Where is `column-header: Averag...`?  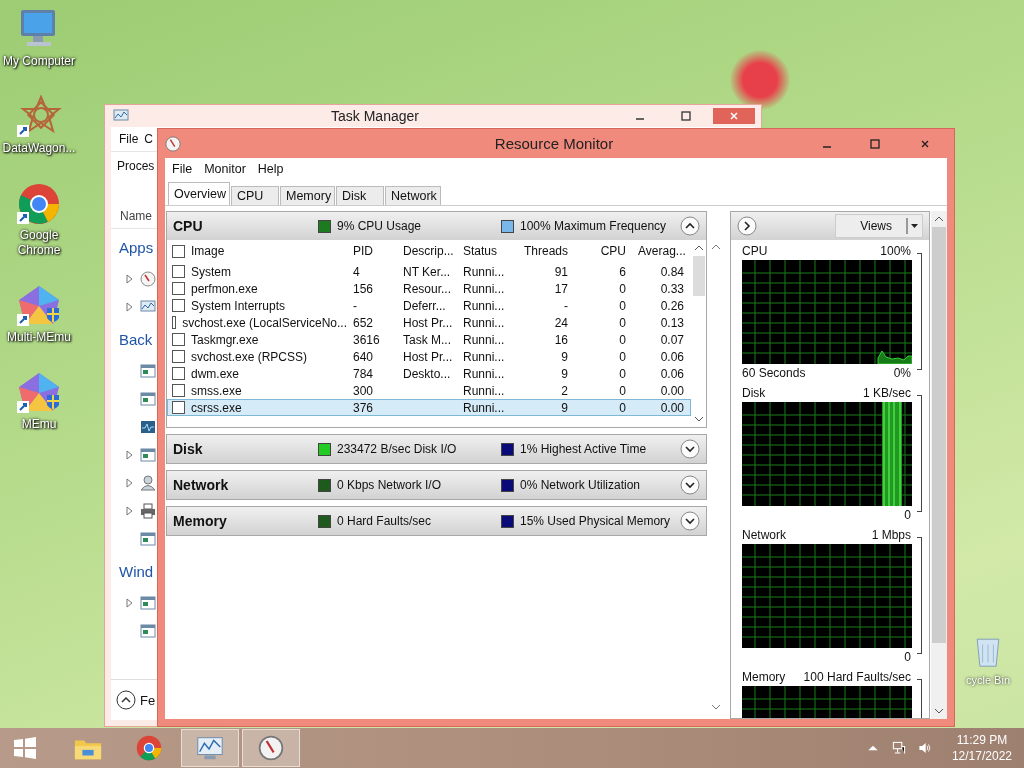
column-header: Averag... is located at coordinates (661, 251).